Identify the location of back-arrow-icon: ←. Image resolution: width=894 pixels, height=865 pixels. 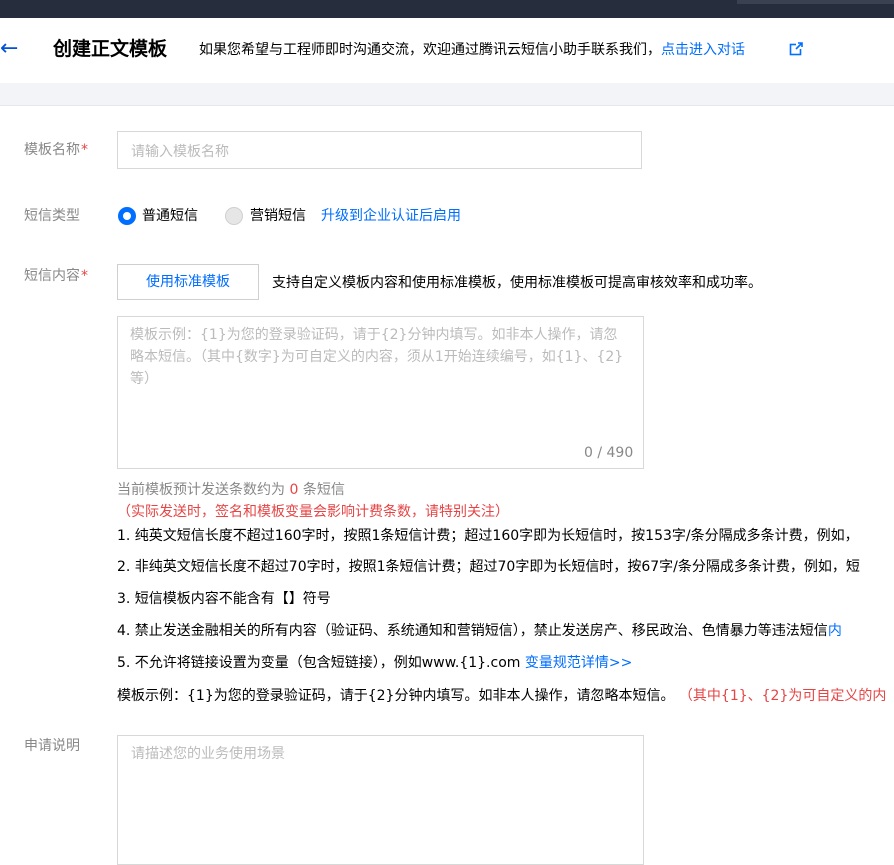
(10, 49).